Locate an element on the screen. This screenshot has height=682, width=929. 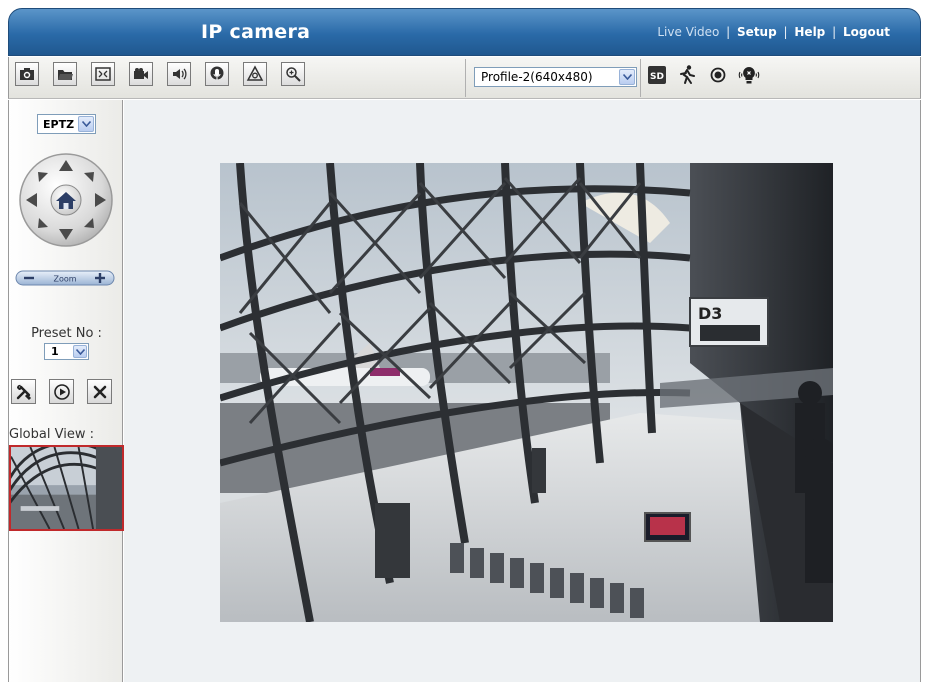
alarm-icon is located at coordinates (255, 73).